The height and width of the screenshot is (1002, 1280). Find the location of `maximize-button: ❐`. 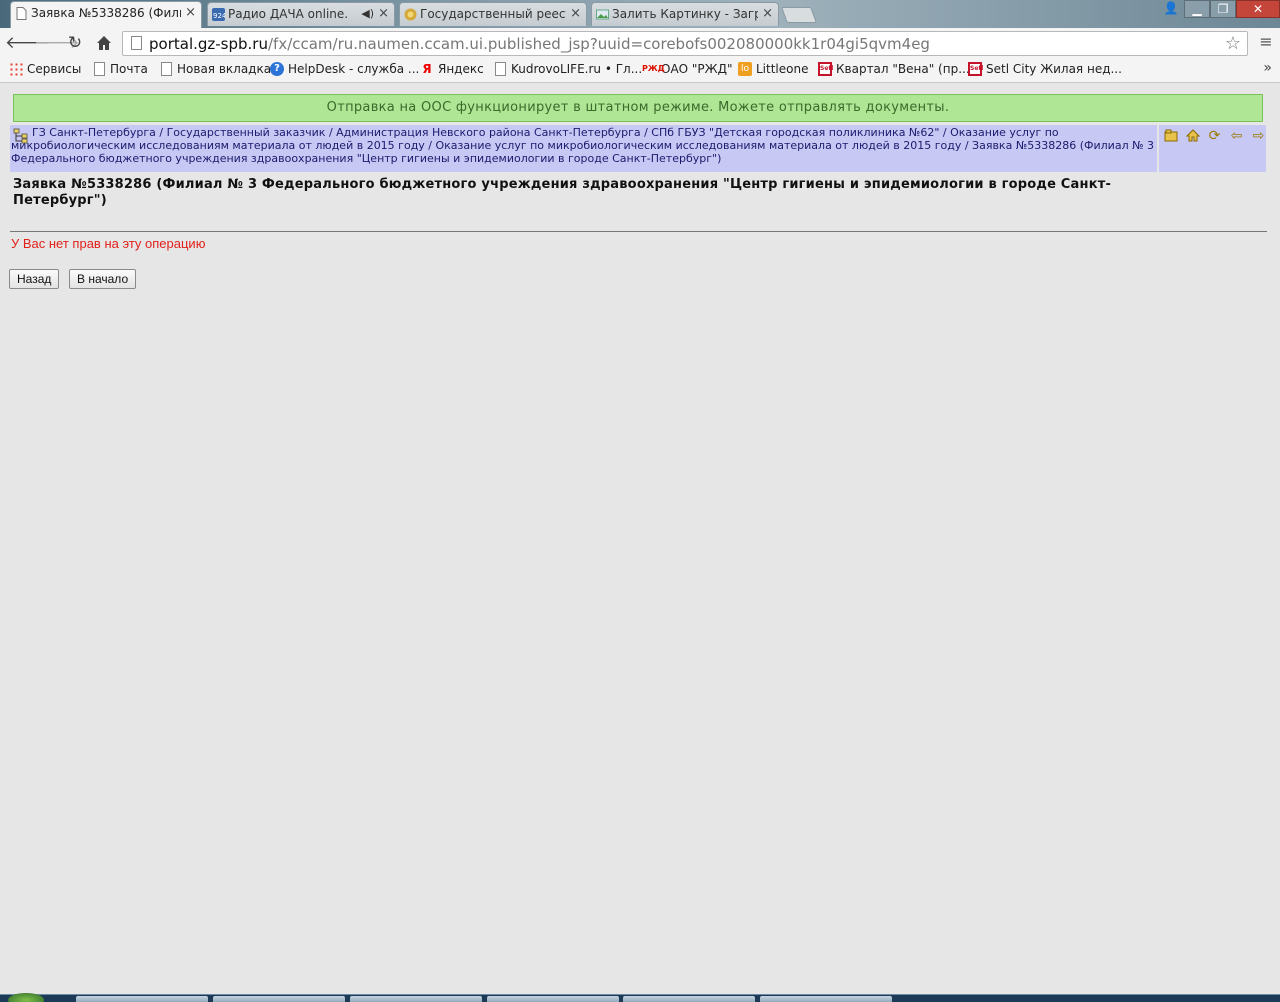

maximize-button: ❐ is located at coordinates (1223, 9).